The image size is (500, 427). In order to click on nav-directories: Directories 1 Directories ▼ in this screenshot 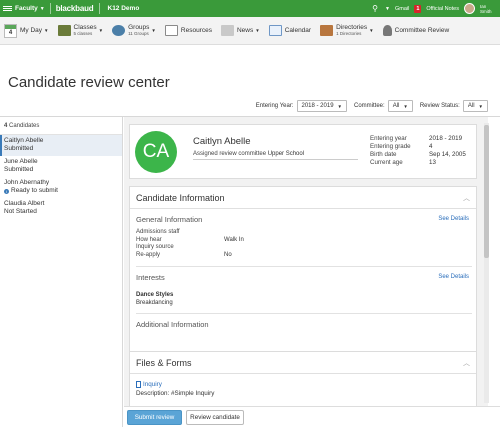, I will do `click(347, 30)`.